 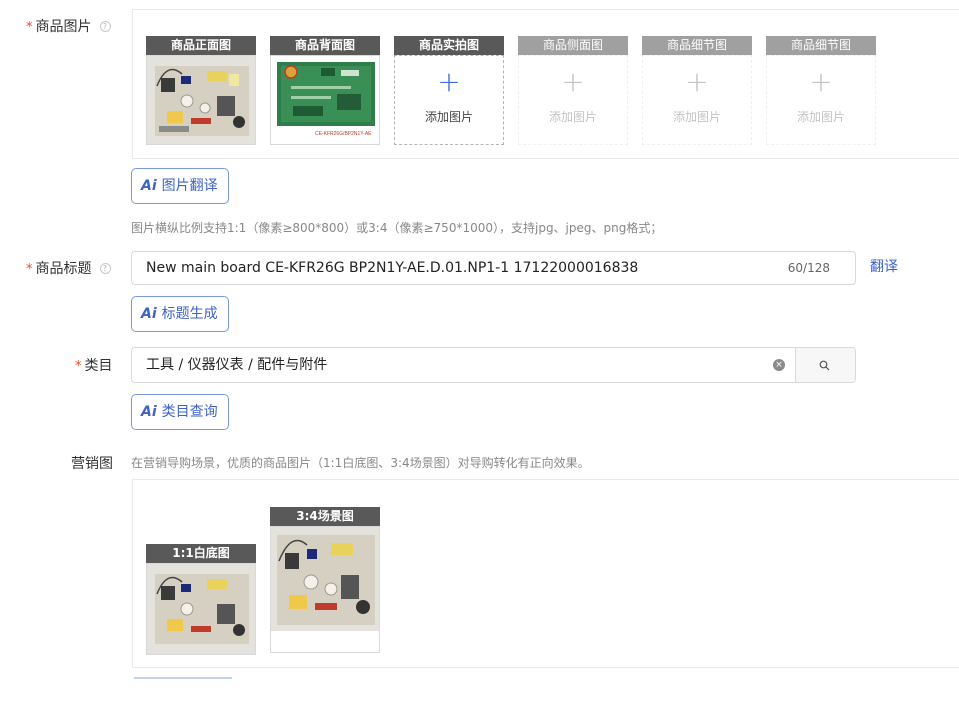 I want to click on image-slot-caption: 商品实拍图, so click(x=449, y=45).